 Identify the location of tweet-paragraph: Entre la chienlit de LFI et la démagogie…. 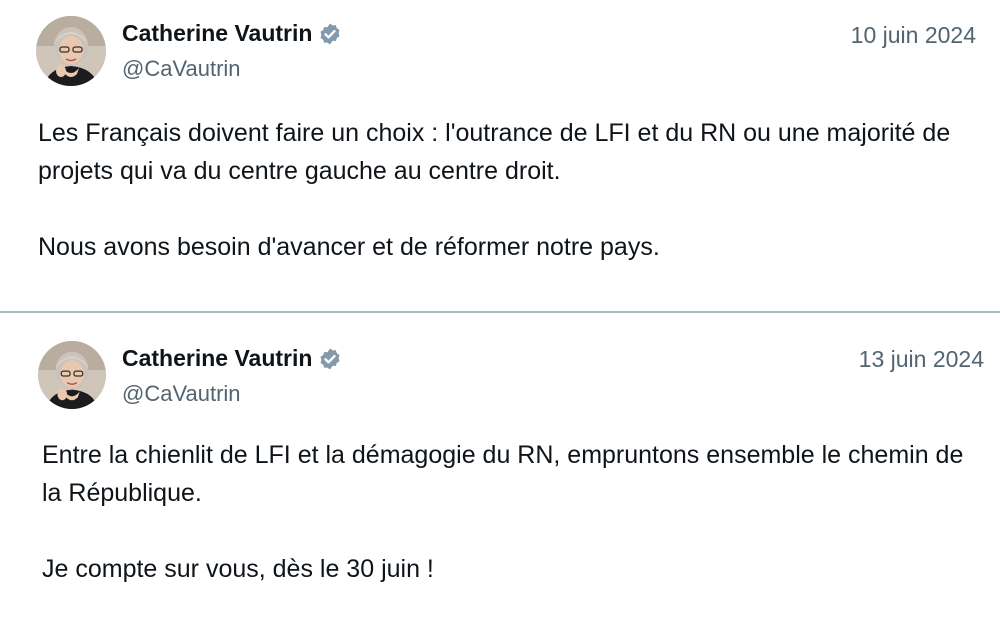
(503, 474).